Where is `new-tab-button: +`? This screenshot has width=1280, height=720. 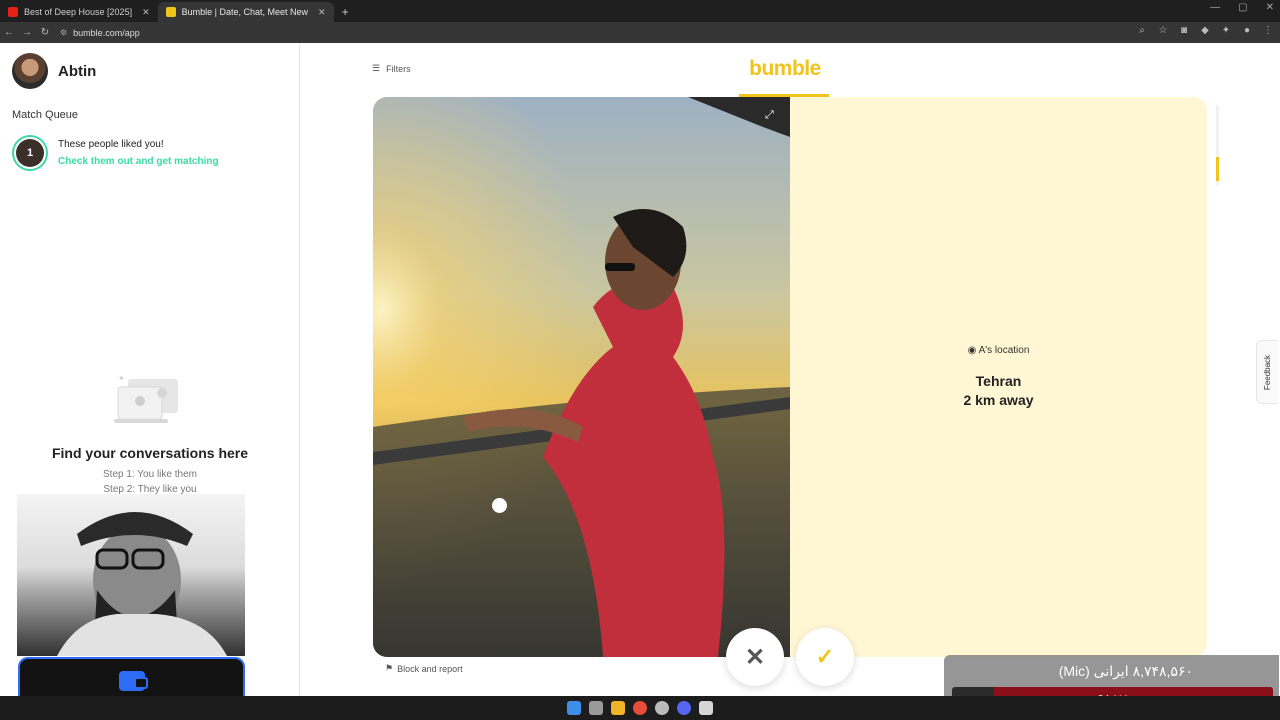
new-tab-button: + is located at coordinates (345, 12).